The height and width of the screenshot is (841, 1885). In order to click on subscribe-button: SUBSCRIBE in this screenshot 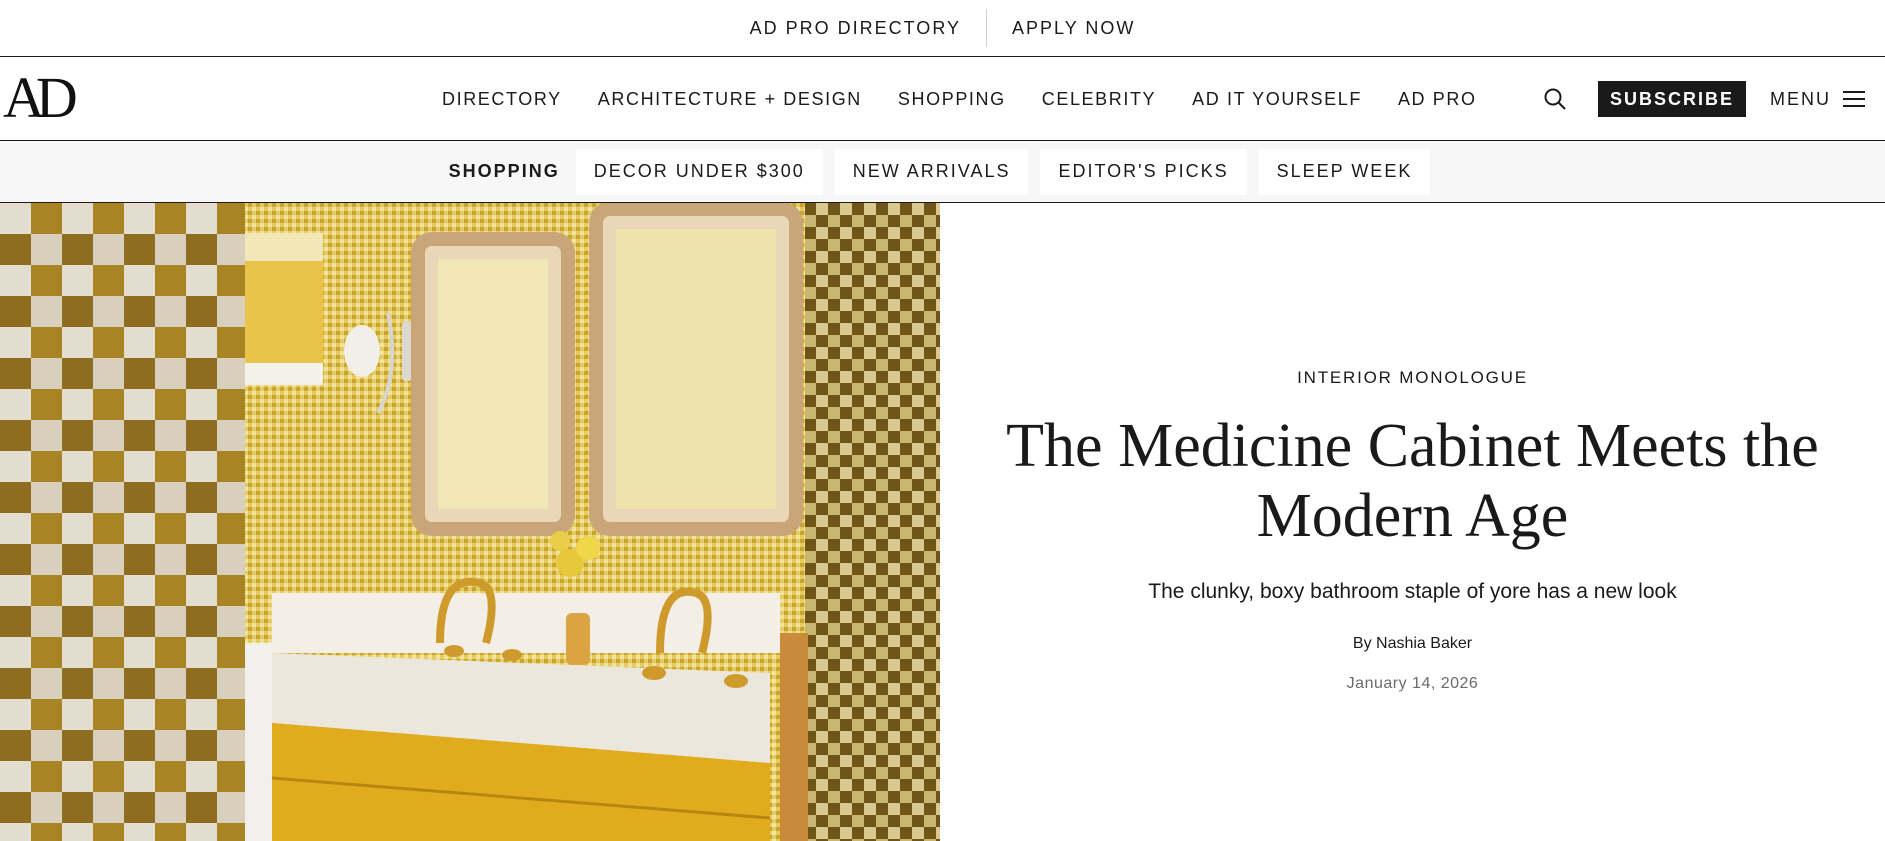, I will do `click(1671, 99)`.